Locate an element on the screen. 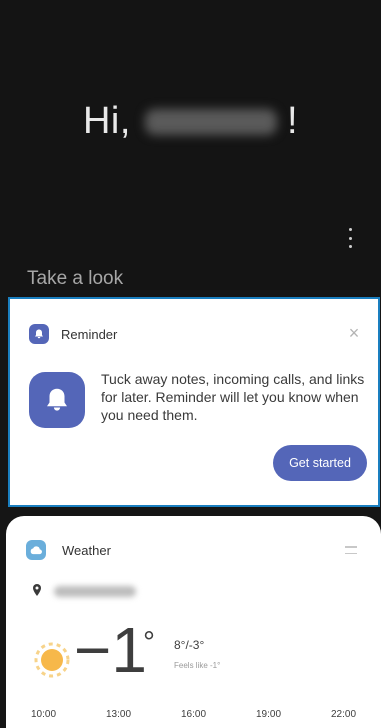  more-options-icon is located at coordinates (350, 238).